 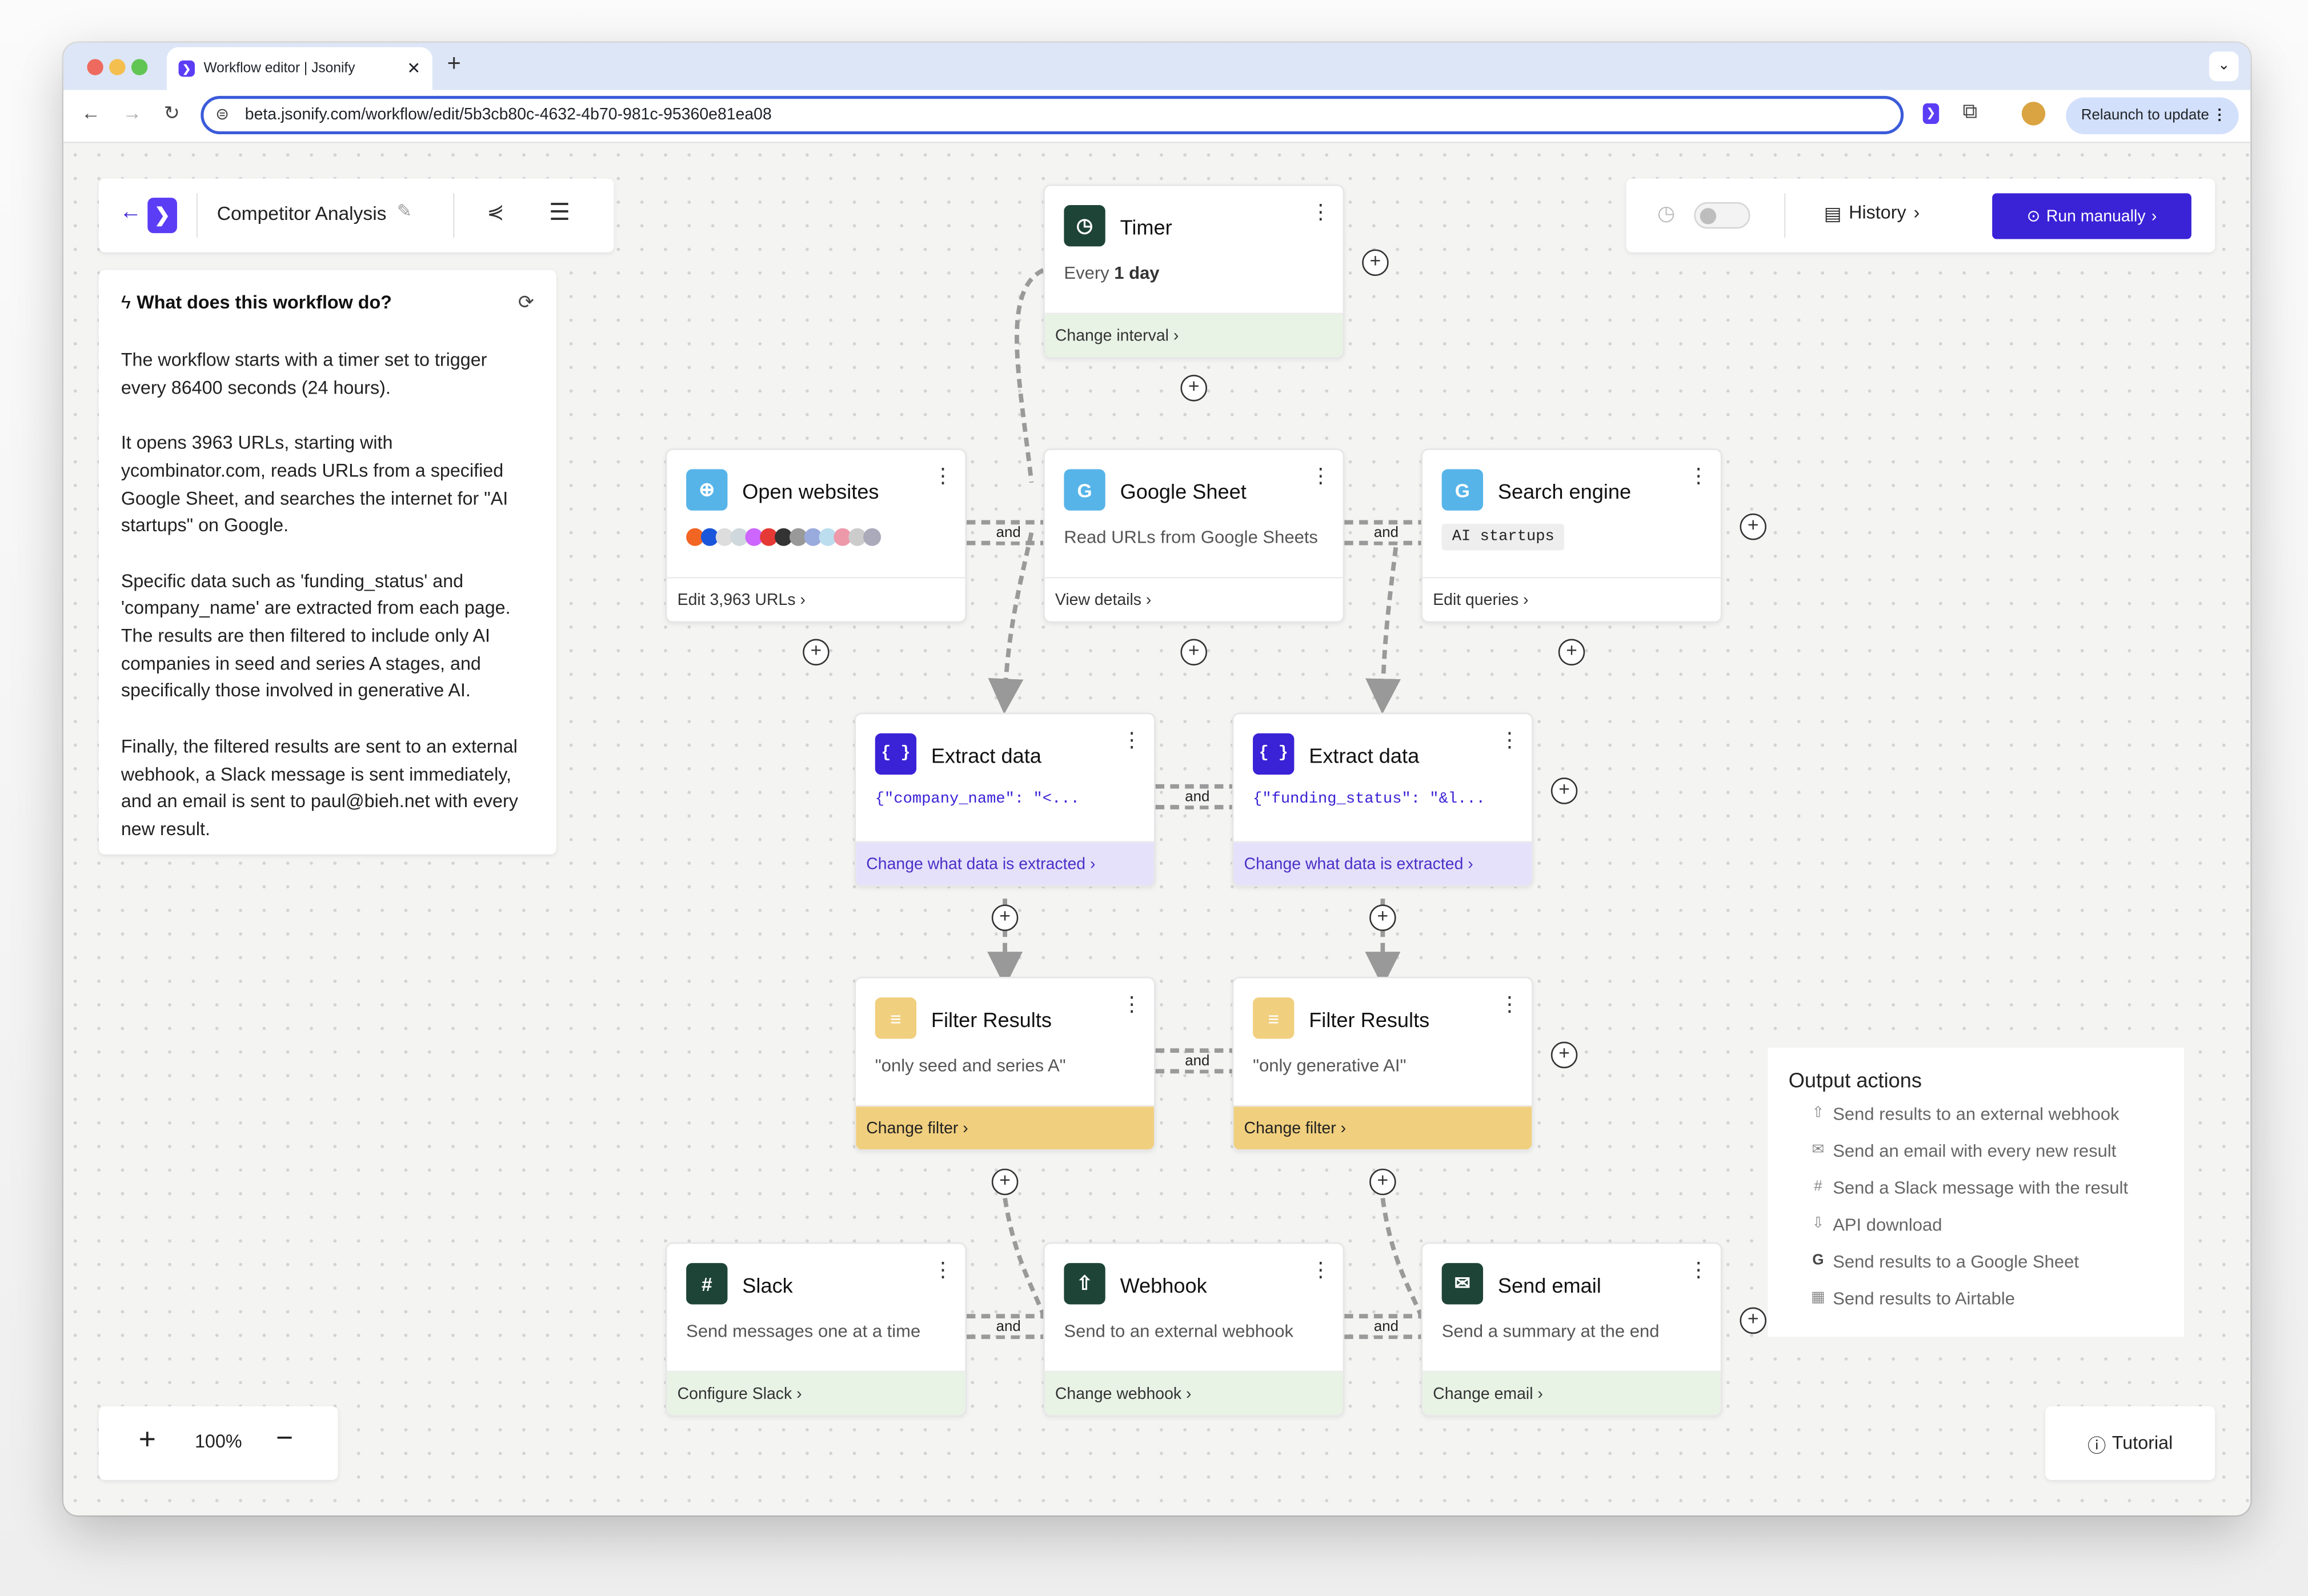 What do you see at coordinates (1193, 335) in the screenshot?
I see `change-interval-link: Change interval ›` at bounding box center [1193, 335].